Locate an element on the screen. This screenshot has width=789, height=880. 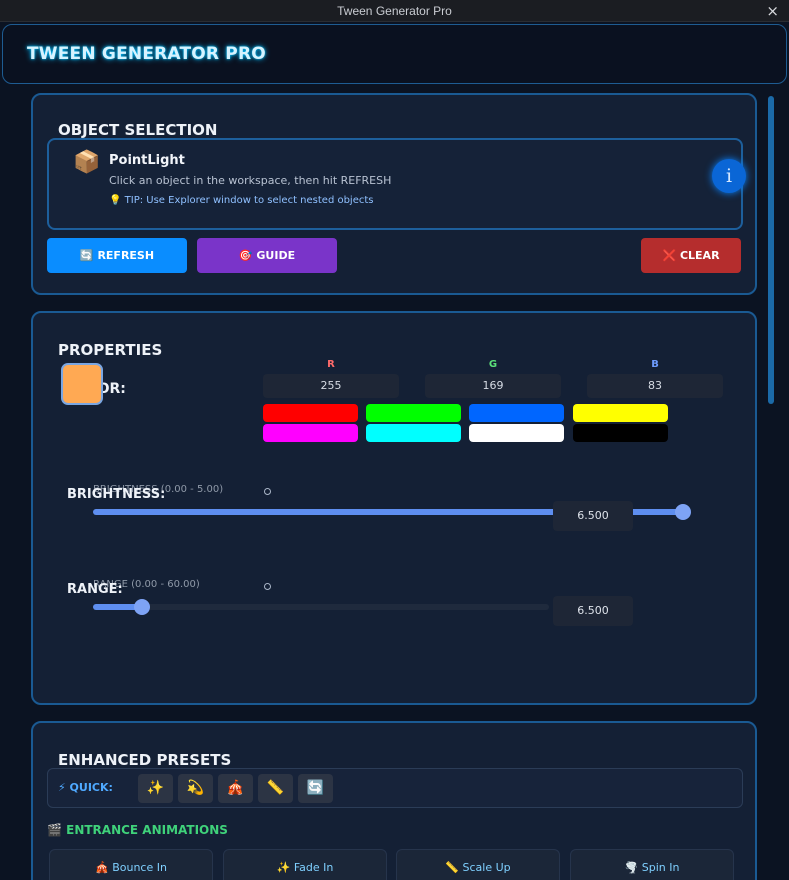
preset-fade-in: ✨ Fade In is located at coordinates (305, 864).